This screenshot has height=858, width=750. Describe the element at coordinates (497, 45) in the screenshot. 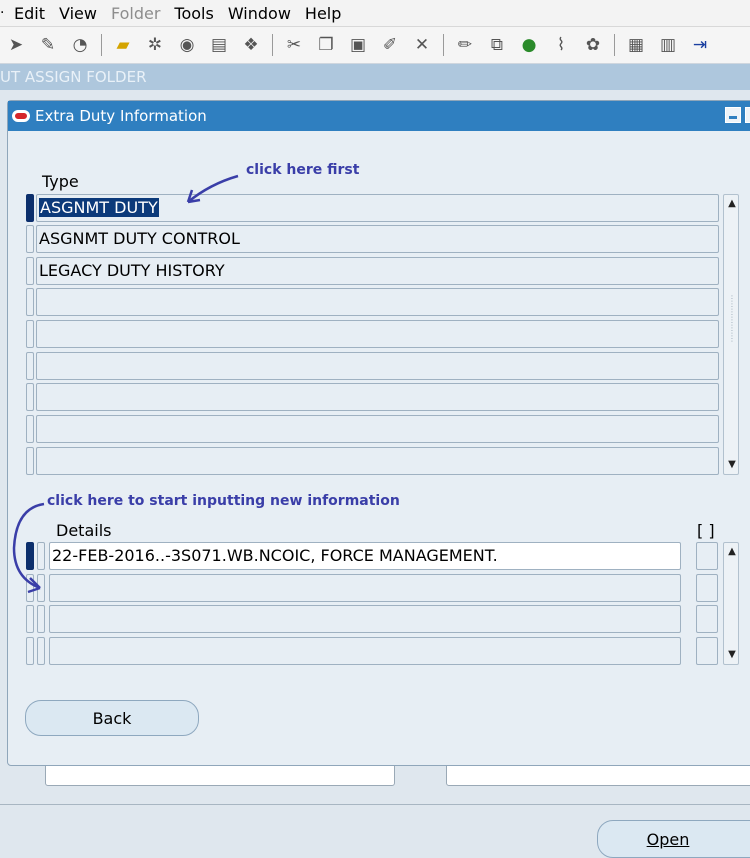

I see `zoom-form-icon: ⧉` at that location.